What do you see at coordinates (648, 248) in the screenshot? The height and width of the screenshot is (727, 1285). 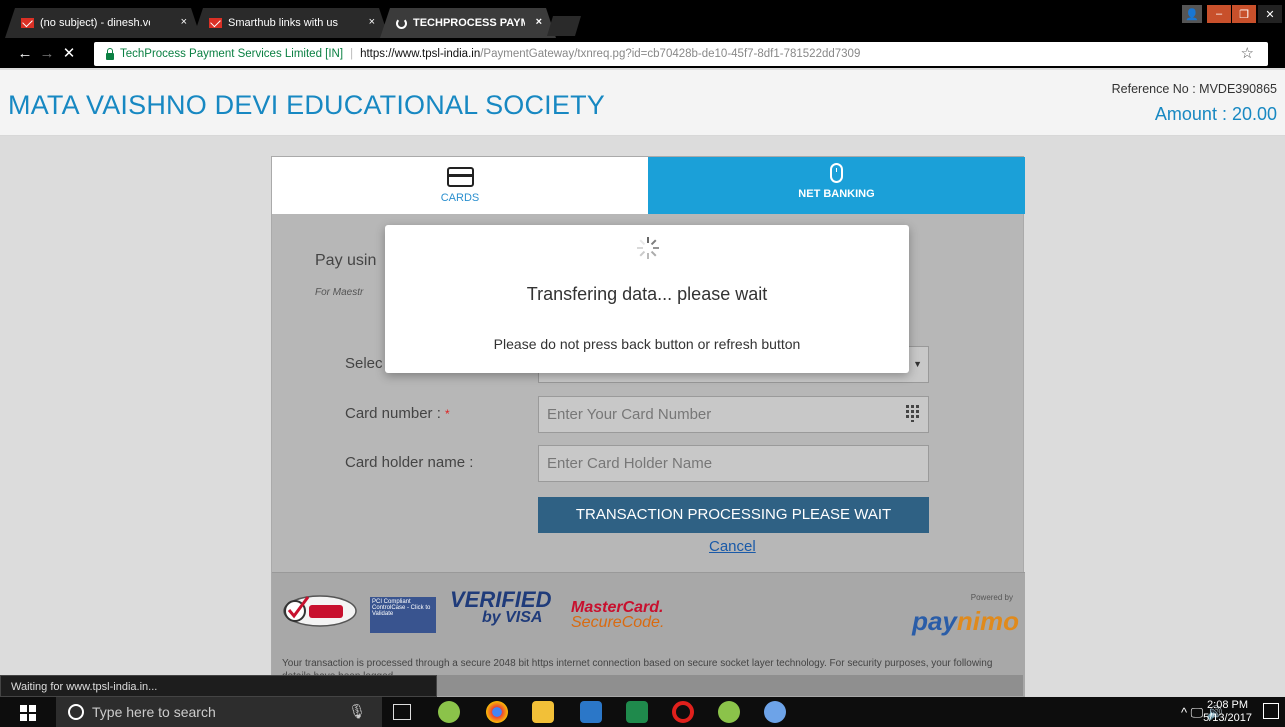 I see `loading-spinner-icon` at bounding box center [648, 248].